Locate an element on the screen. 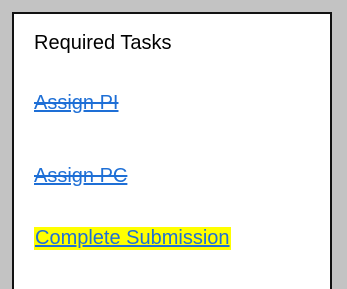 The height and width of the screenshot is (289, 347). task-link-assign-pc: Assign PC is located at coordinates (80, 176).